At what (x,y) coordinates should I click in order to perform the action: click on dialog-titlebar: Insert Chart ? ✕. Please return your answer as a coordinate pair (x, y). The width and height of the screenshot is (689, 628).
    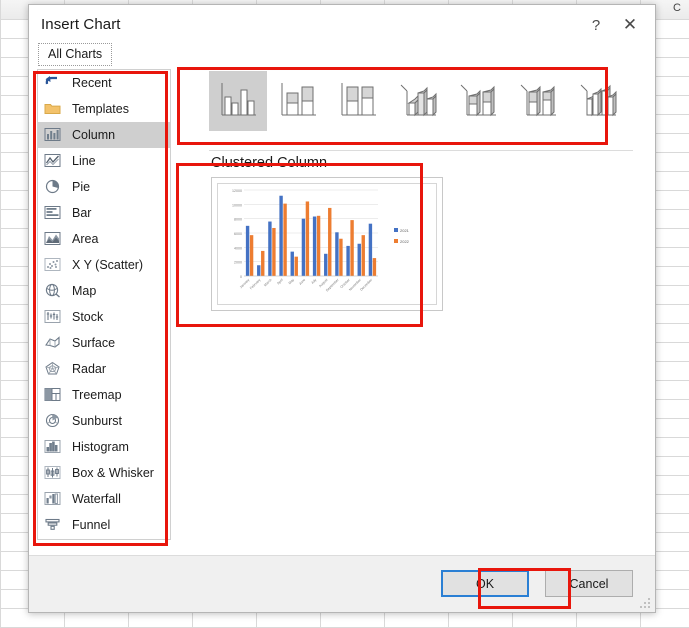
    Looking at the image, I should click on (342, 24).